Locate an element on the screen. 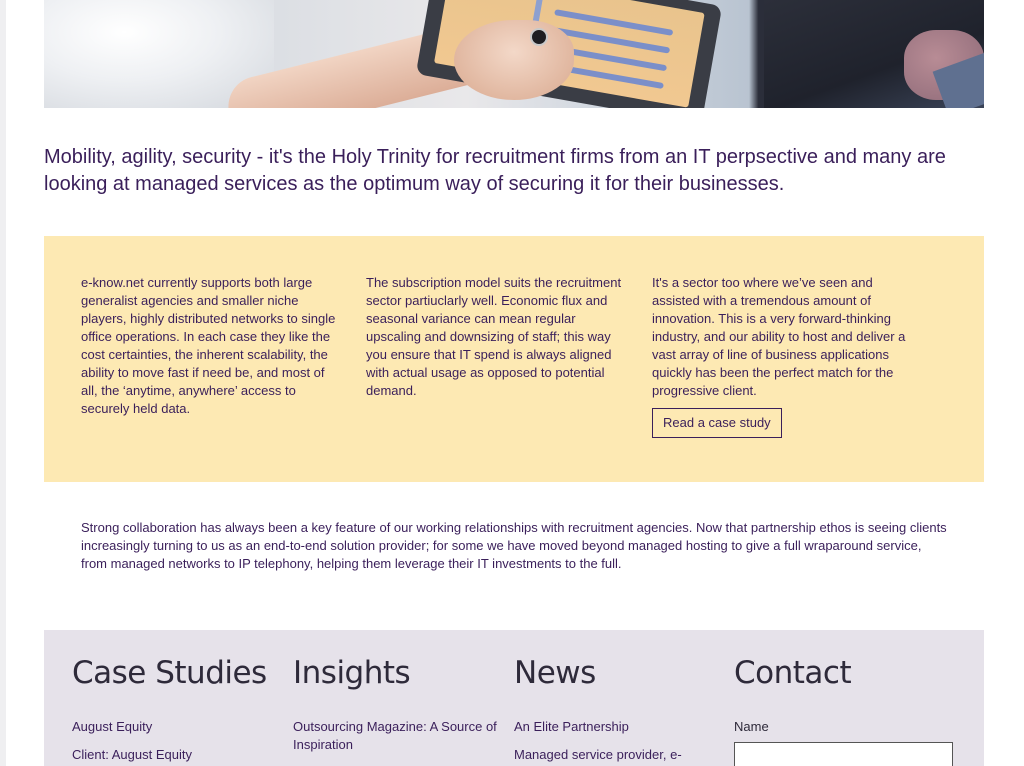  hero-hand-shape is located at coordinates (514, 60).